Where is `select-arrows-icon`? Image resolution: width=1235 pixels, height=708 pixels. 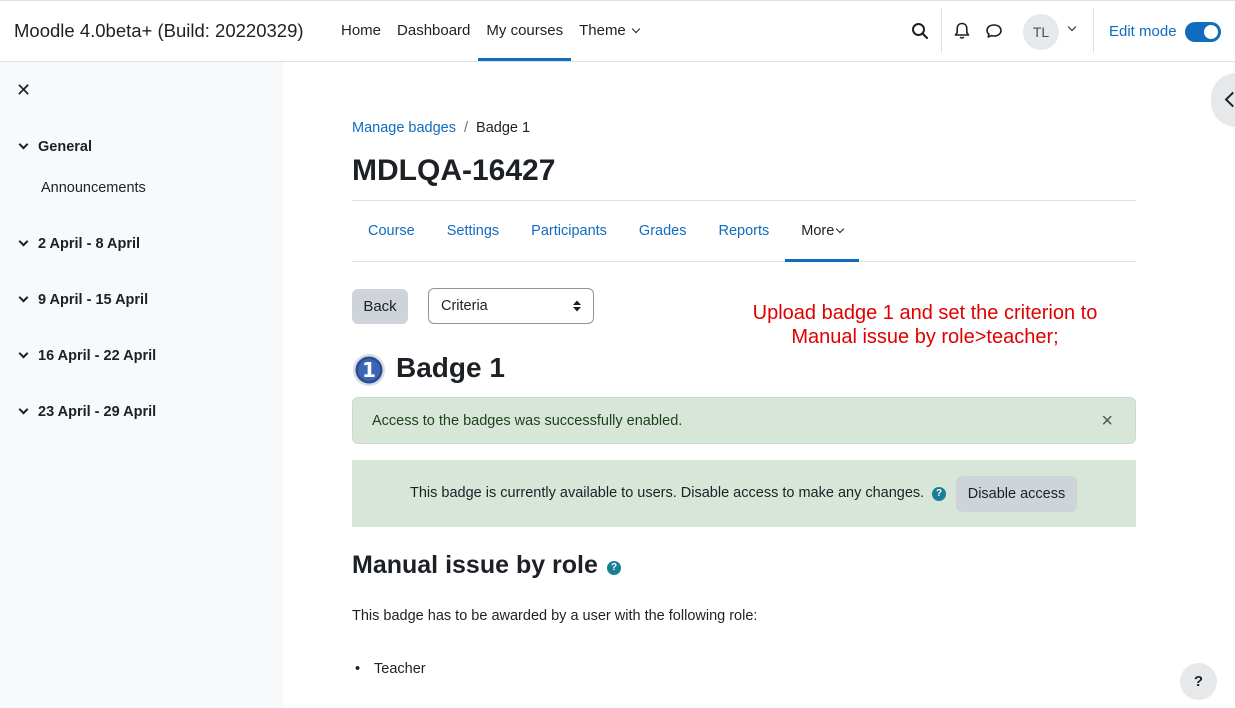 select-arrows-icon is located at coordinates (577, 306).